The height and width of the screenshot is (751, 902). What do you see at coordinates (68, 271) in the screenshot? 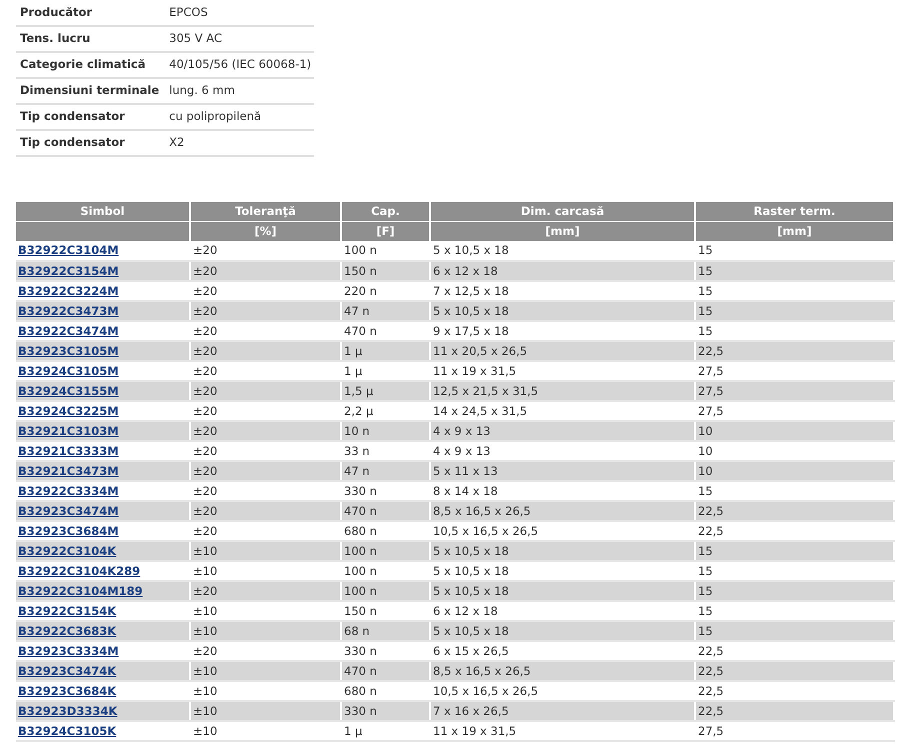
I see `part-number-link: B32922C3154M` at bounding box center [68, 271].